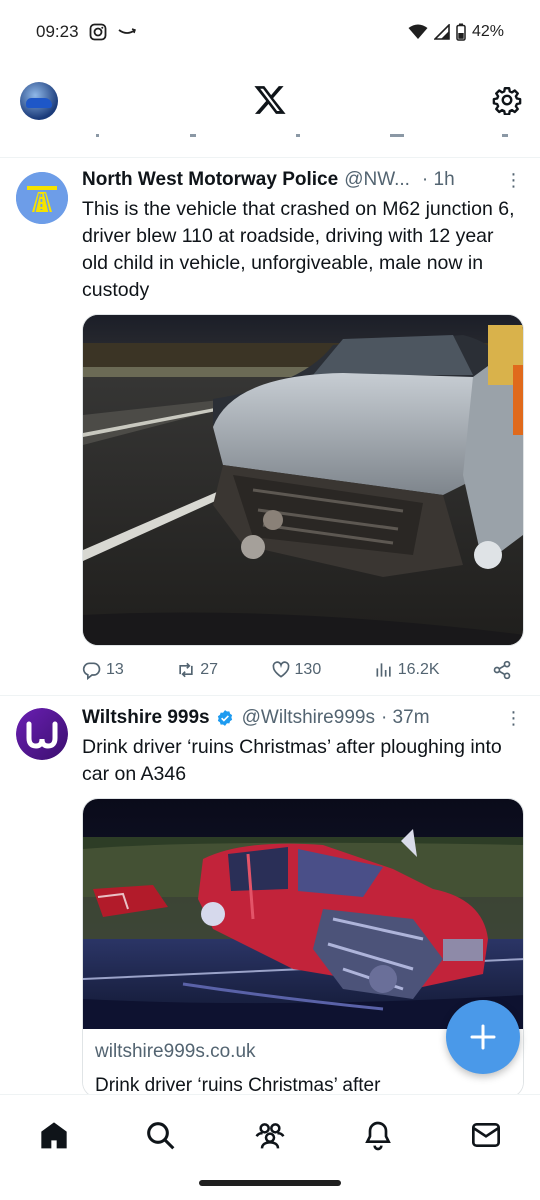 The width and height of the screenshot is (540, 1200). What do you see at coordinates (197, 670) in the screenshot?
I see `repost-button: 27` at bounding box center [197, 670].